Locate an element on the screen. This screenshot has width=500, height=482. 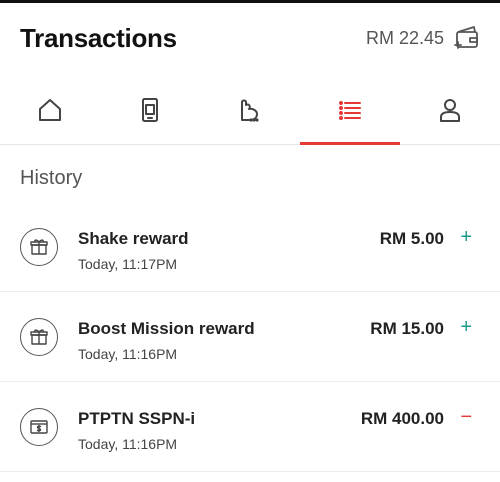
history-title: History is located at coordinates (51, 178).